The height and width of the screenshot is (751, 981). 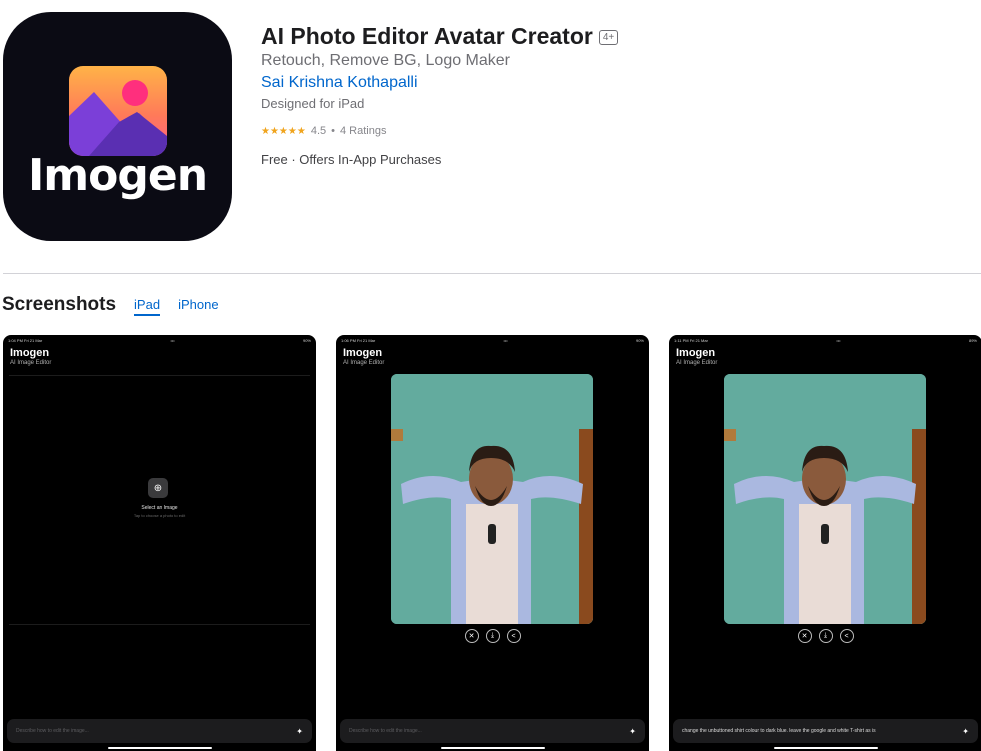 What do you see at coordinates (118, 111) in the screenshot?
I see `gallery-logo-icon` at bounding box center [118, 111].